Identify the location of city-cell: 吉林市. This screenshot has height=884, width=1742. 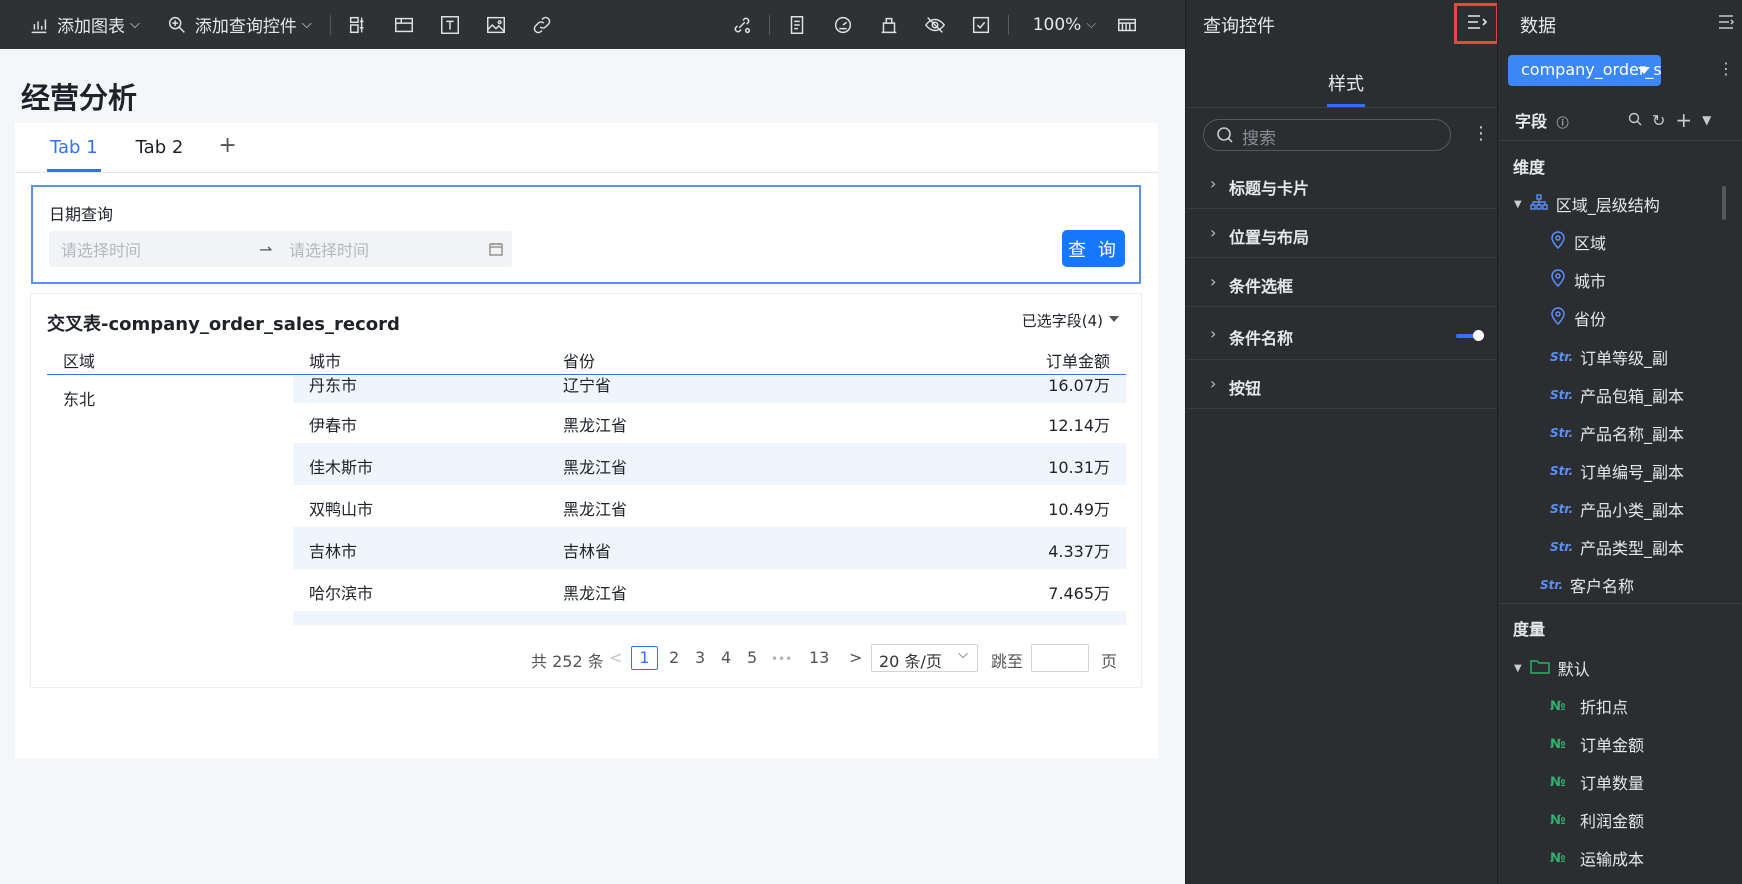
(333, 551).